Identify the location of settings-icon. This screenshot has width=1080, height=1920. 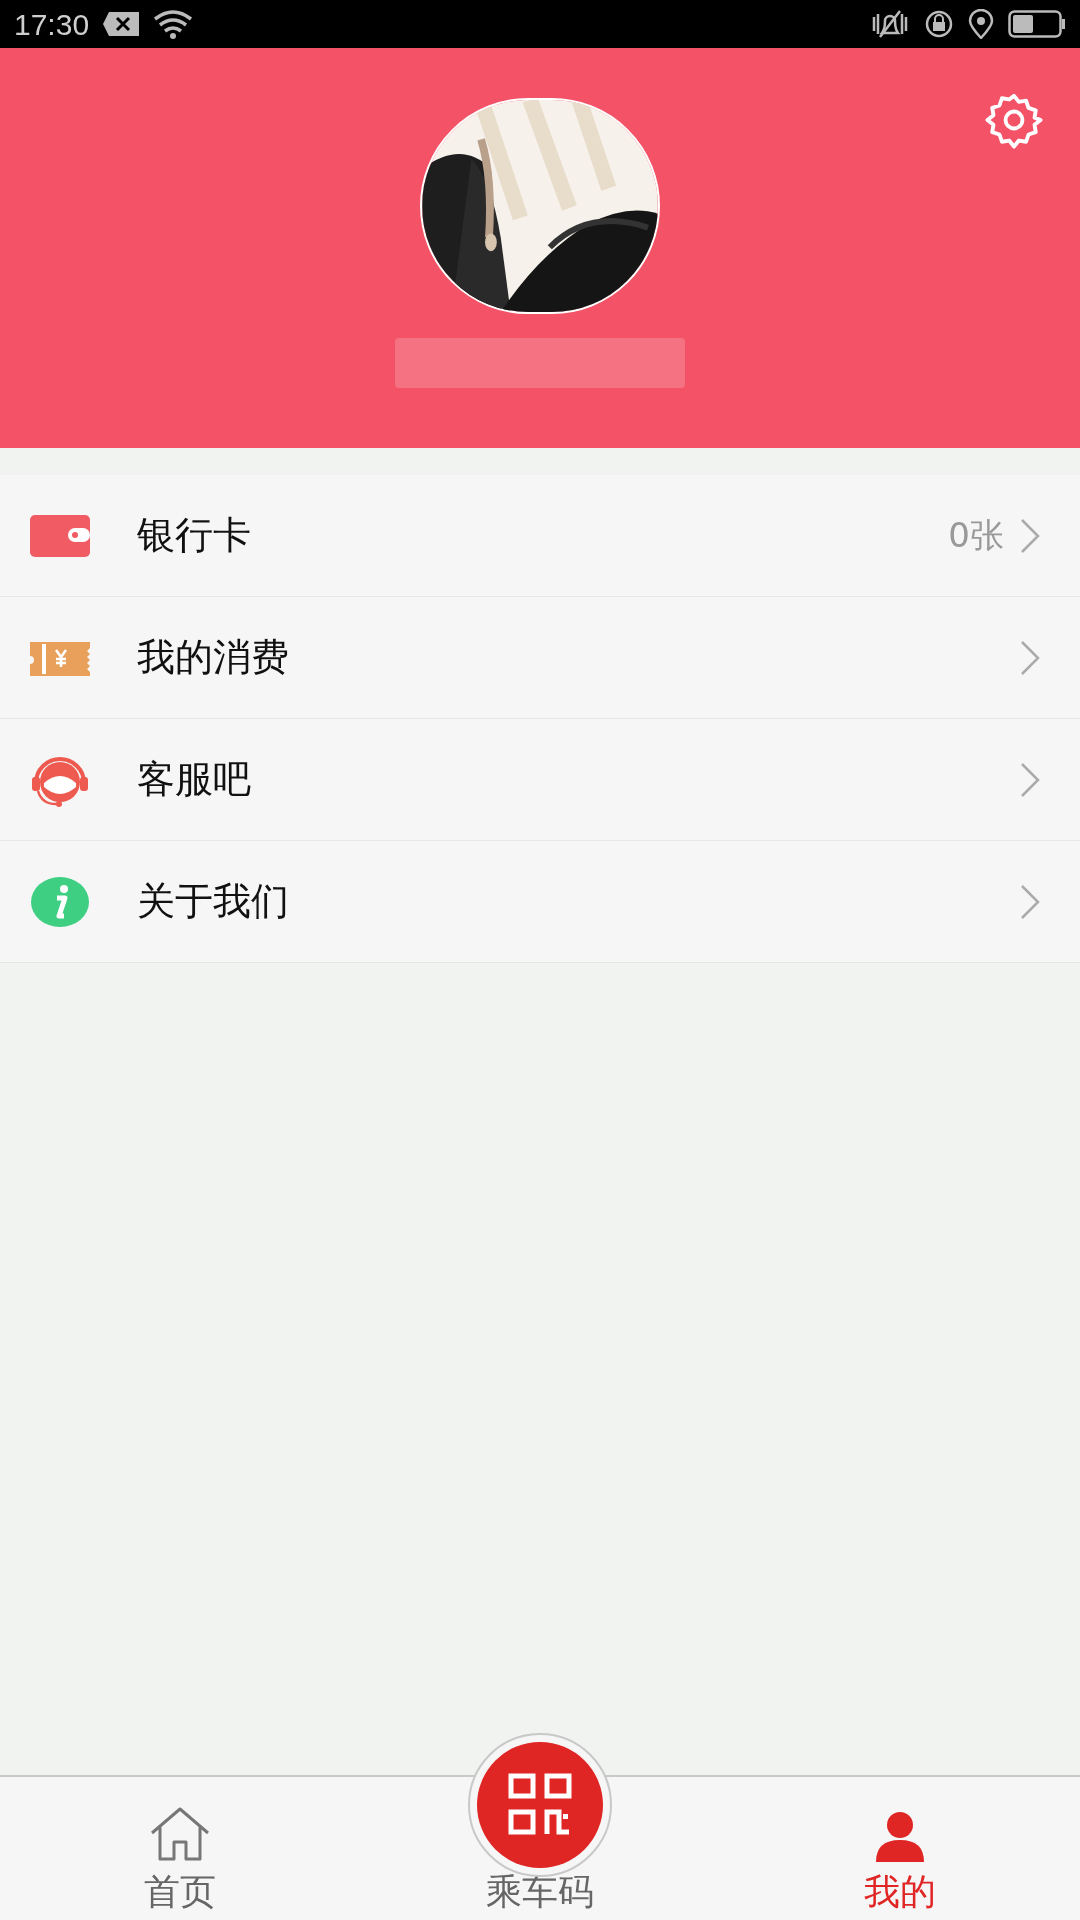
(1014, 120).